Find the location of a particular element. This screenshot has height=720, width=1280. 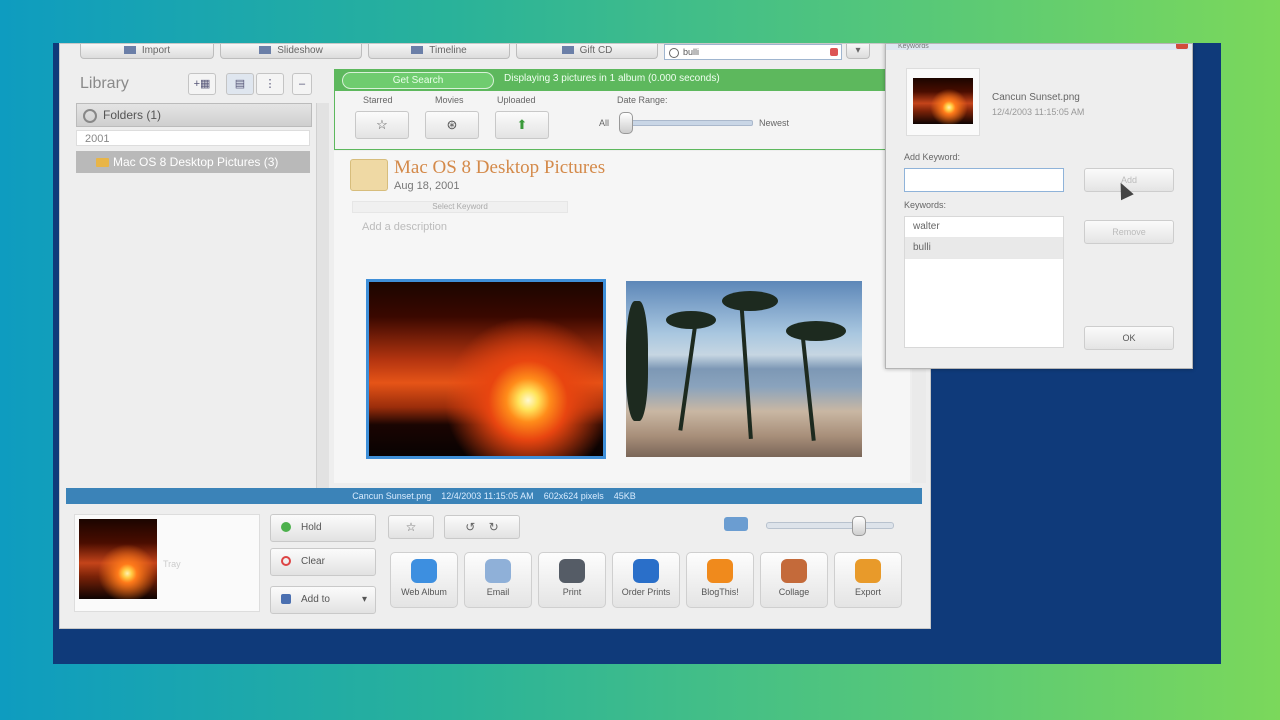

magnifier-icon is located at coordinates (90, 115).